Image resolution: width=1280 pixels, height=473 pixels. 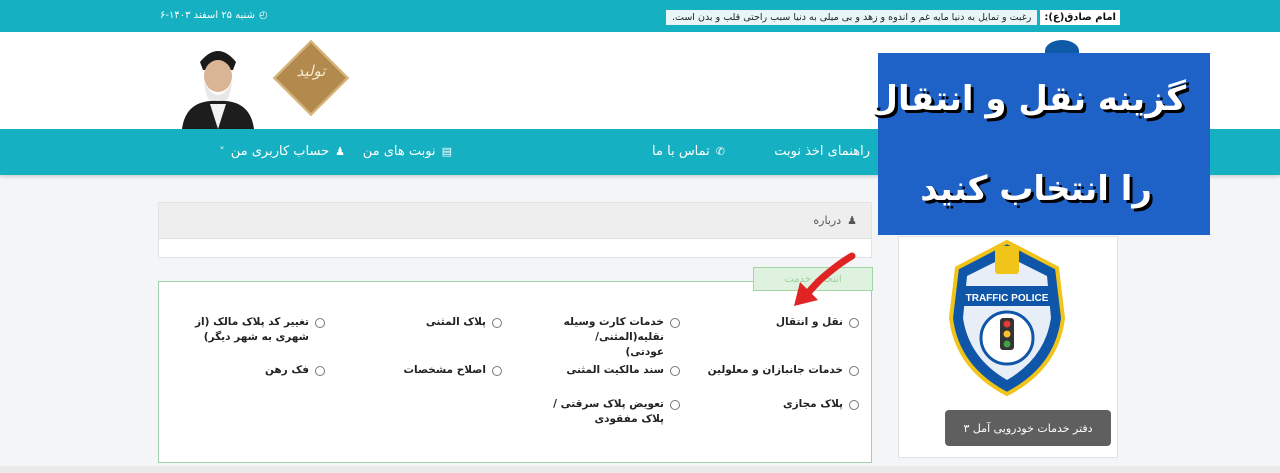 I want to click on date-text: شنبه ۲۵ اسفند ۱۴۰۳-۶, so click(x=208, y=15).